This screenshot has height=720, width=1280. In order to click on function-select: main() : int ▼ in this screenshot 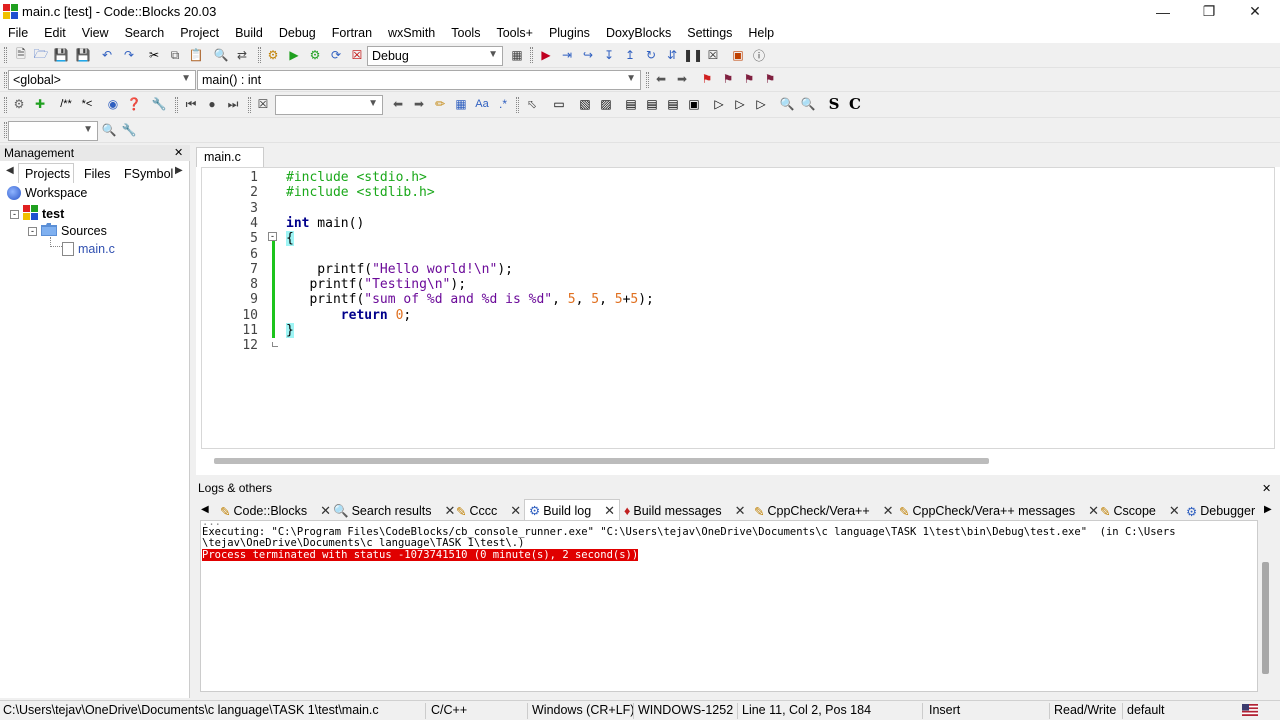, I will do `click(419, 80)`.